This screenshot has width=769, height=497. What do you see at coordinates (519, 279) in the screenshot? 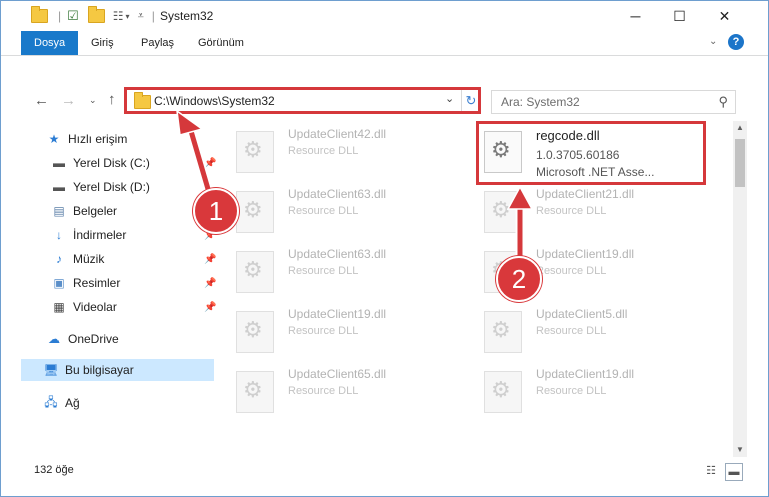
I see `step-badge-2: 2` at bounding box center [519, 279].